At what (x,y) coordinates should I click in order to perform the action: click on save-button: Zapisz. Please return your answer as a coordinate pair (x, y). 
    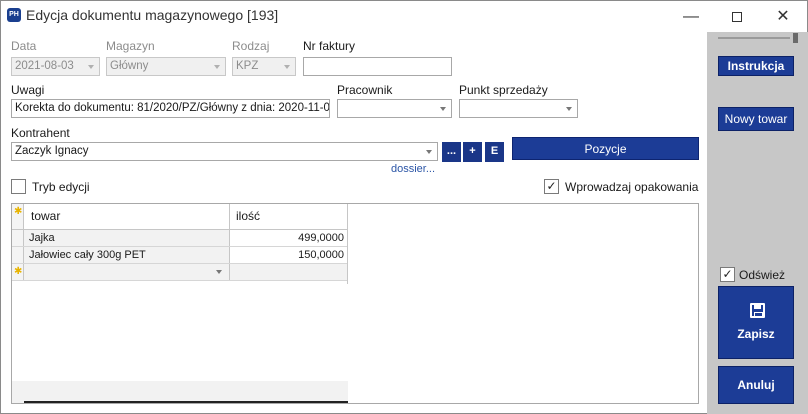
    Looking at the image, I should click on (756, 322).